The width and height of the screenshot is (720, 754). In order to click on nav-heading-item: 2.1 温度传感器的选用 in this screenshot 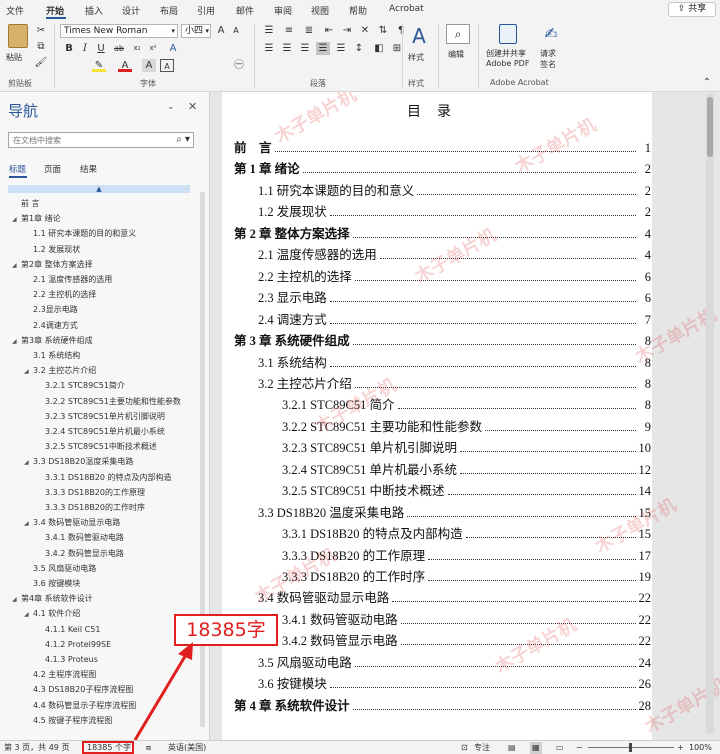, I will do `click(68, 279)`.